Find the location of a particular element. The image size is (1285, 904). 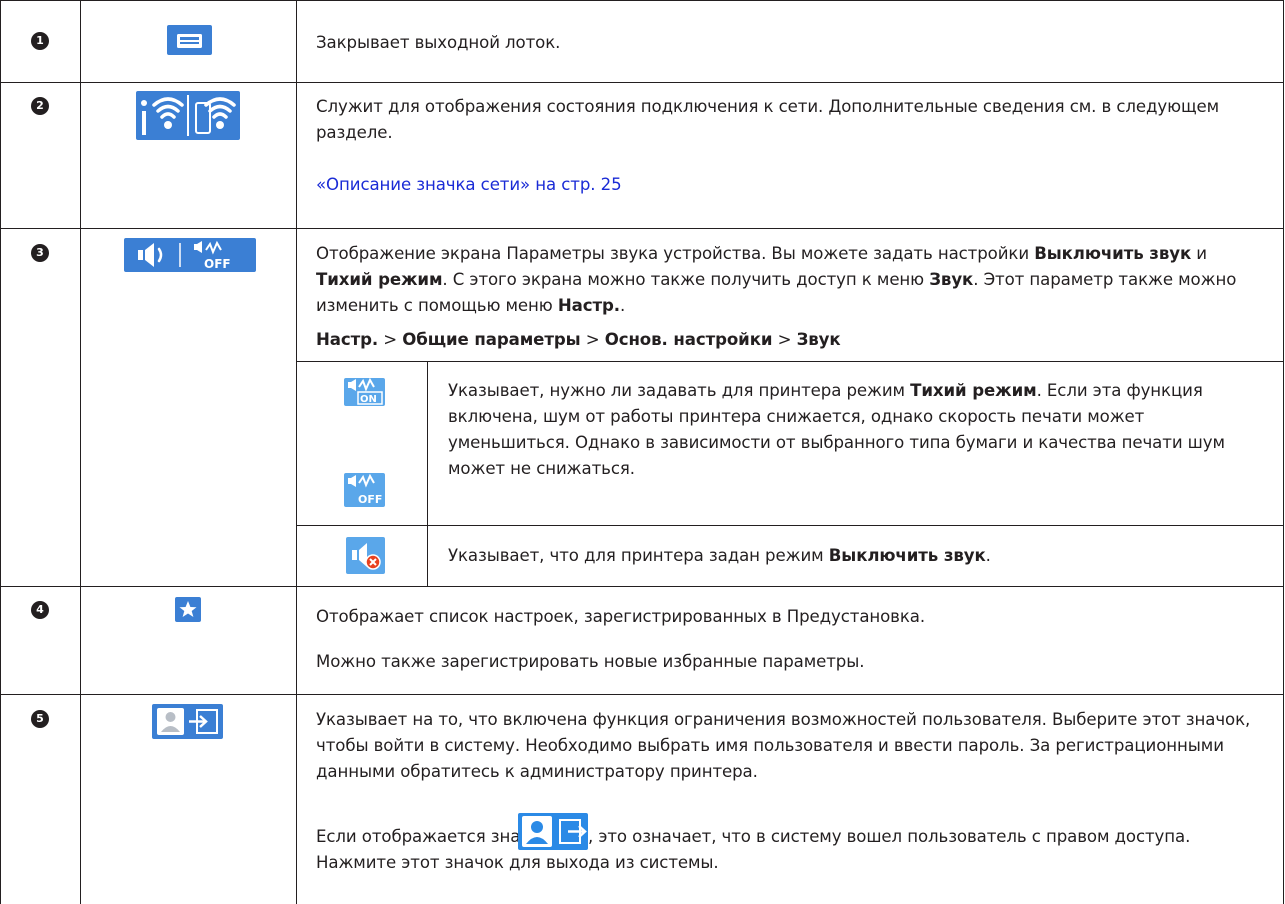

sound-icon: OFF is located at coordinates (190, 255).